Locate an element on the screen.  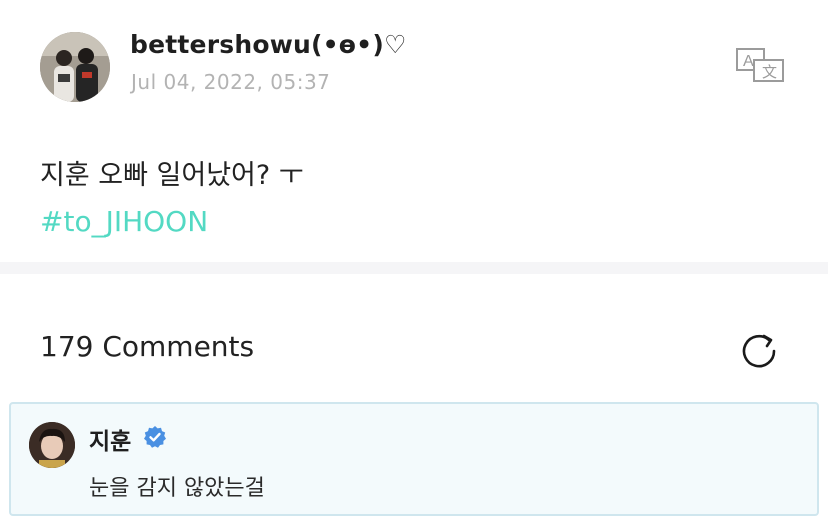
hashtag-link: #to_JIHOON is located at coordinates (420, 222).